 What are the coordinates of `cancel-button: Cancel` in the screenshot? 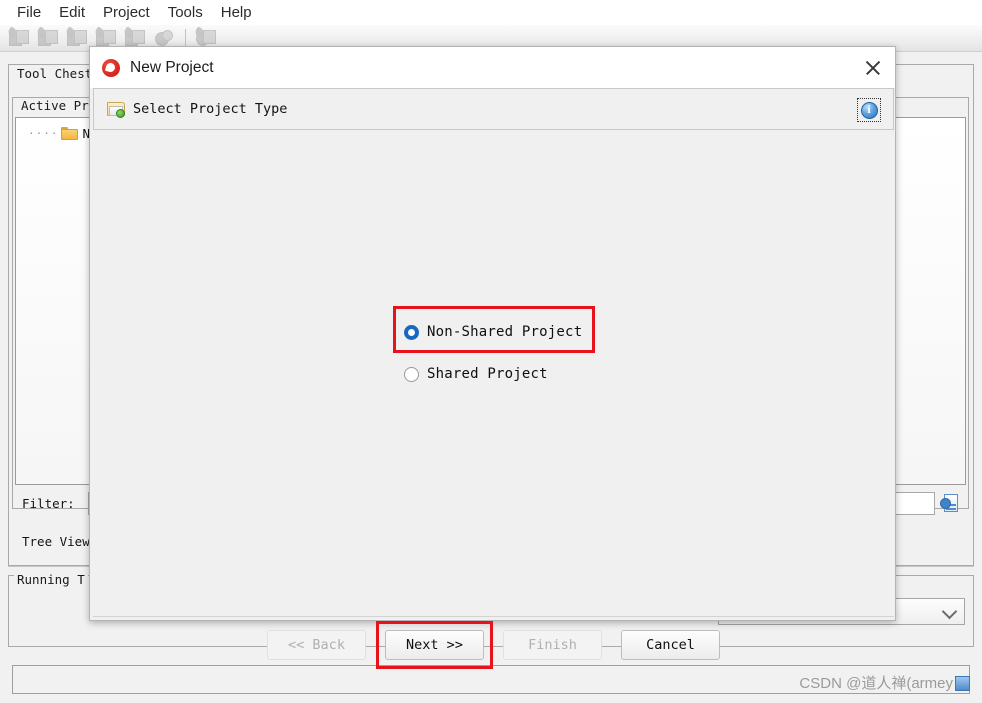 It's located at (670, 644).